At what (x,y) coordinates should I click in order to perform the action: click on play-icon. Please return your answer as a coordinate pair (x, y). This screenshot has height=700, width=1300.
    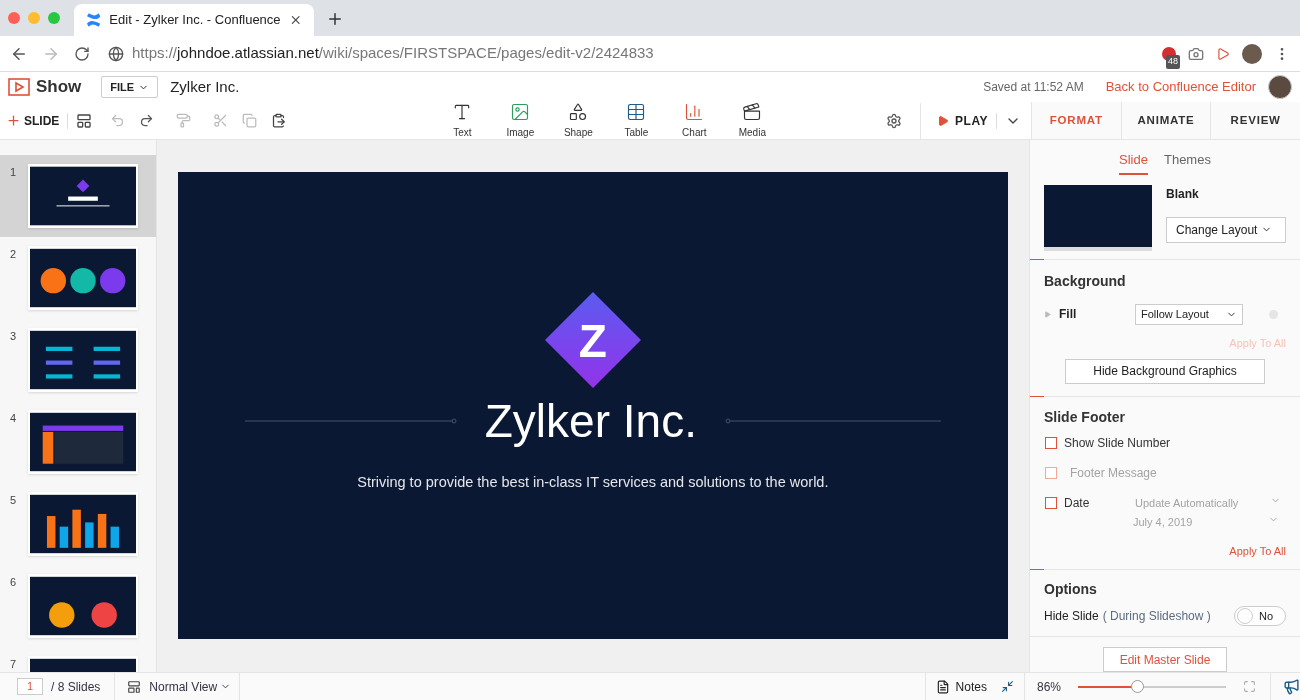
    Looking at the image, I should click on (943, 120).